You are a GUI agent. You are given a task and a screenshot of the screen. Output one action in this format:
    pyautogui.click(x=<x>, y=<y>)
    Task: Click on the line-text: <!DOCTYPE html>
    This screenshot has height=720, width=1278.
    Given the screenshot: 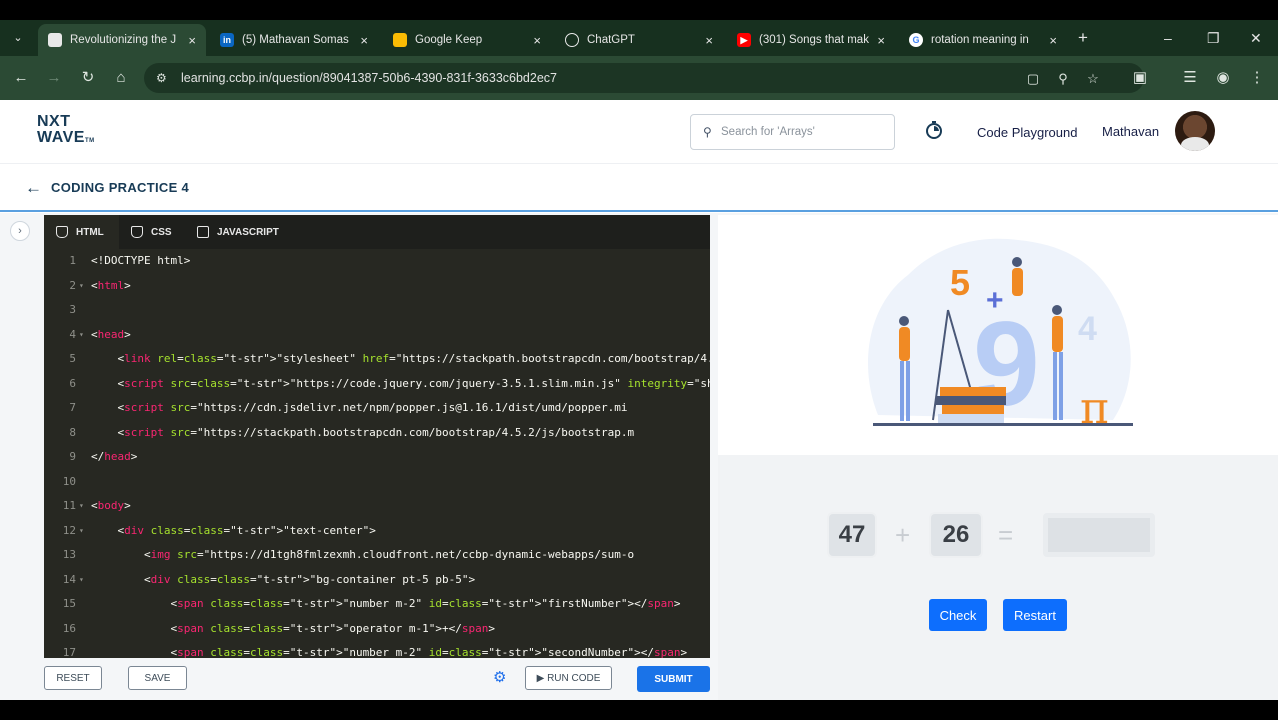 What is the action you would take?
    pyautogui.click(x=141, y=260)
    